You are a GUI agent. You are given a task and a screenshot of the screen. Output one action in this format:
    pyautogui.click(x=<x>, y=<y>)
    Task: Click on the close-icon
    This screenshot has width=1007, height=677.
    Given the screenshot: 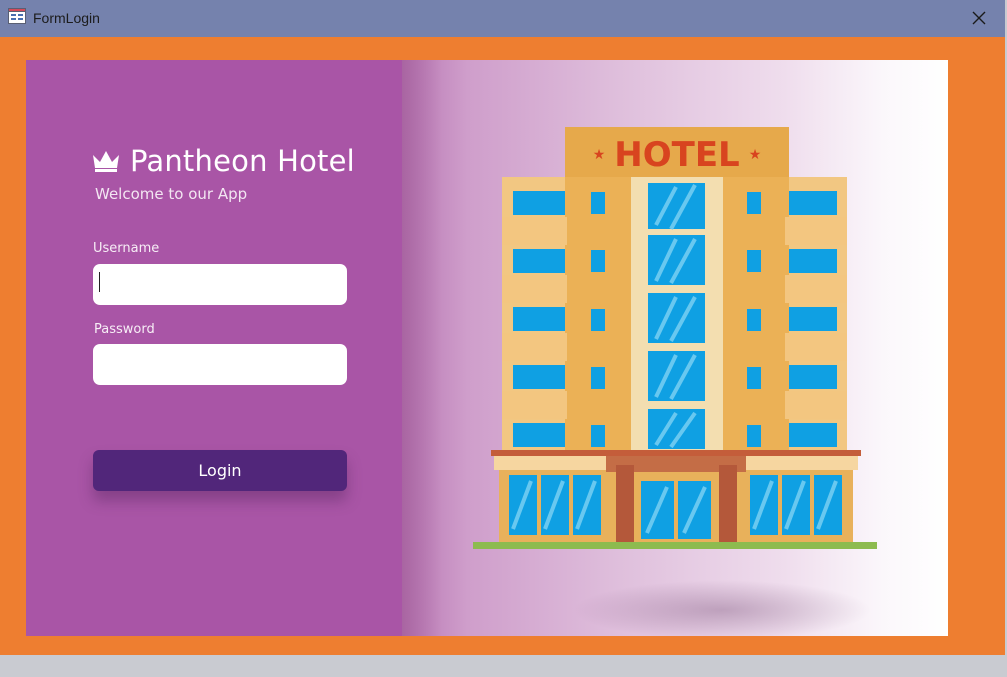 What is the action you would take?
    pyautogui.click(x=979, y=18)
    